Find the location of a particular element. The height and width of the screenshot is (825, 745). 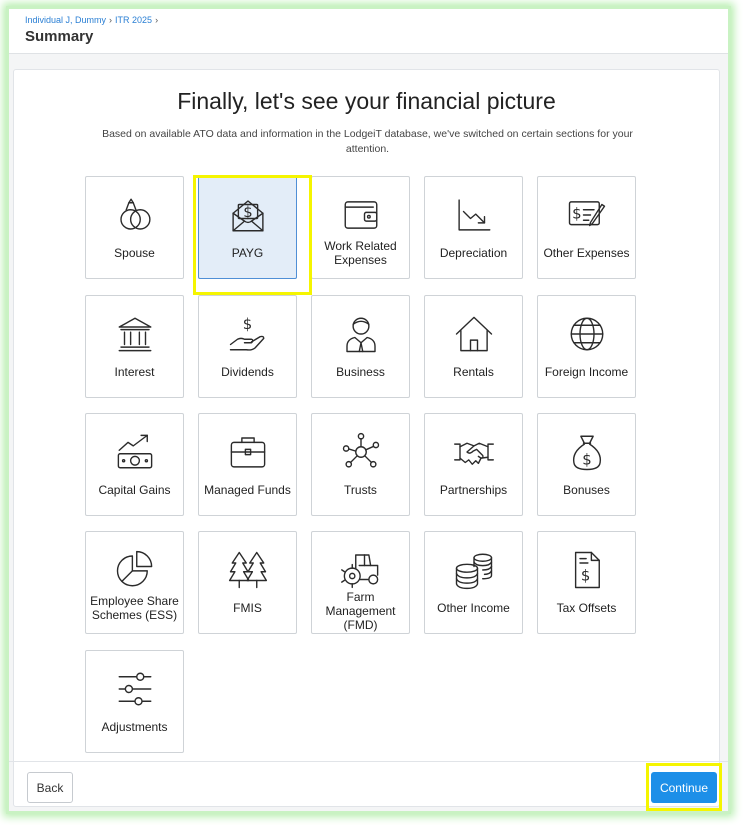

wallet-icon is located at coordinates (361, 215).